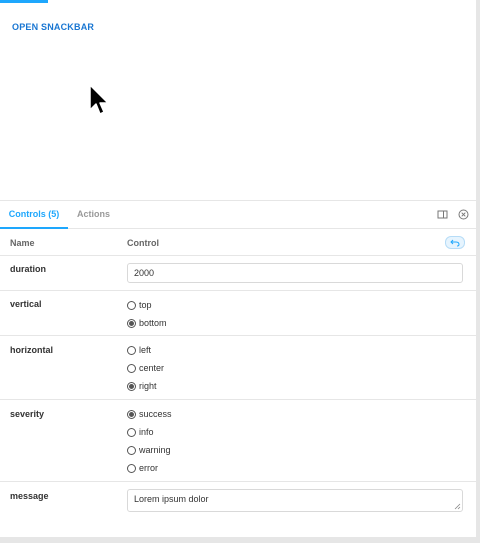 Image resolution: width=480 pixels, height=544 pixels. I want to click on duration-input: 2000, so click(295, 273).